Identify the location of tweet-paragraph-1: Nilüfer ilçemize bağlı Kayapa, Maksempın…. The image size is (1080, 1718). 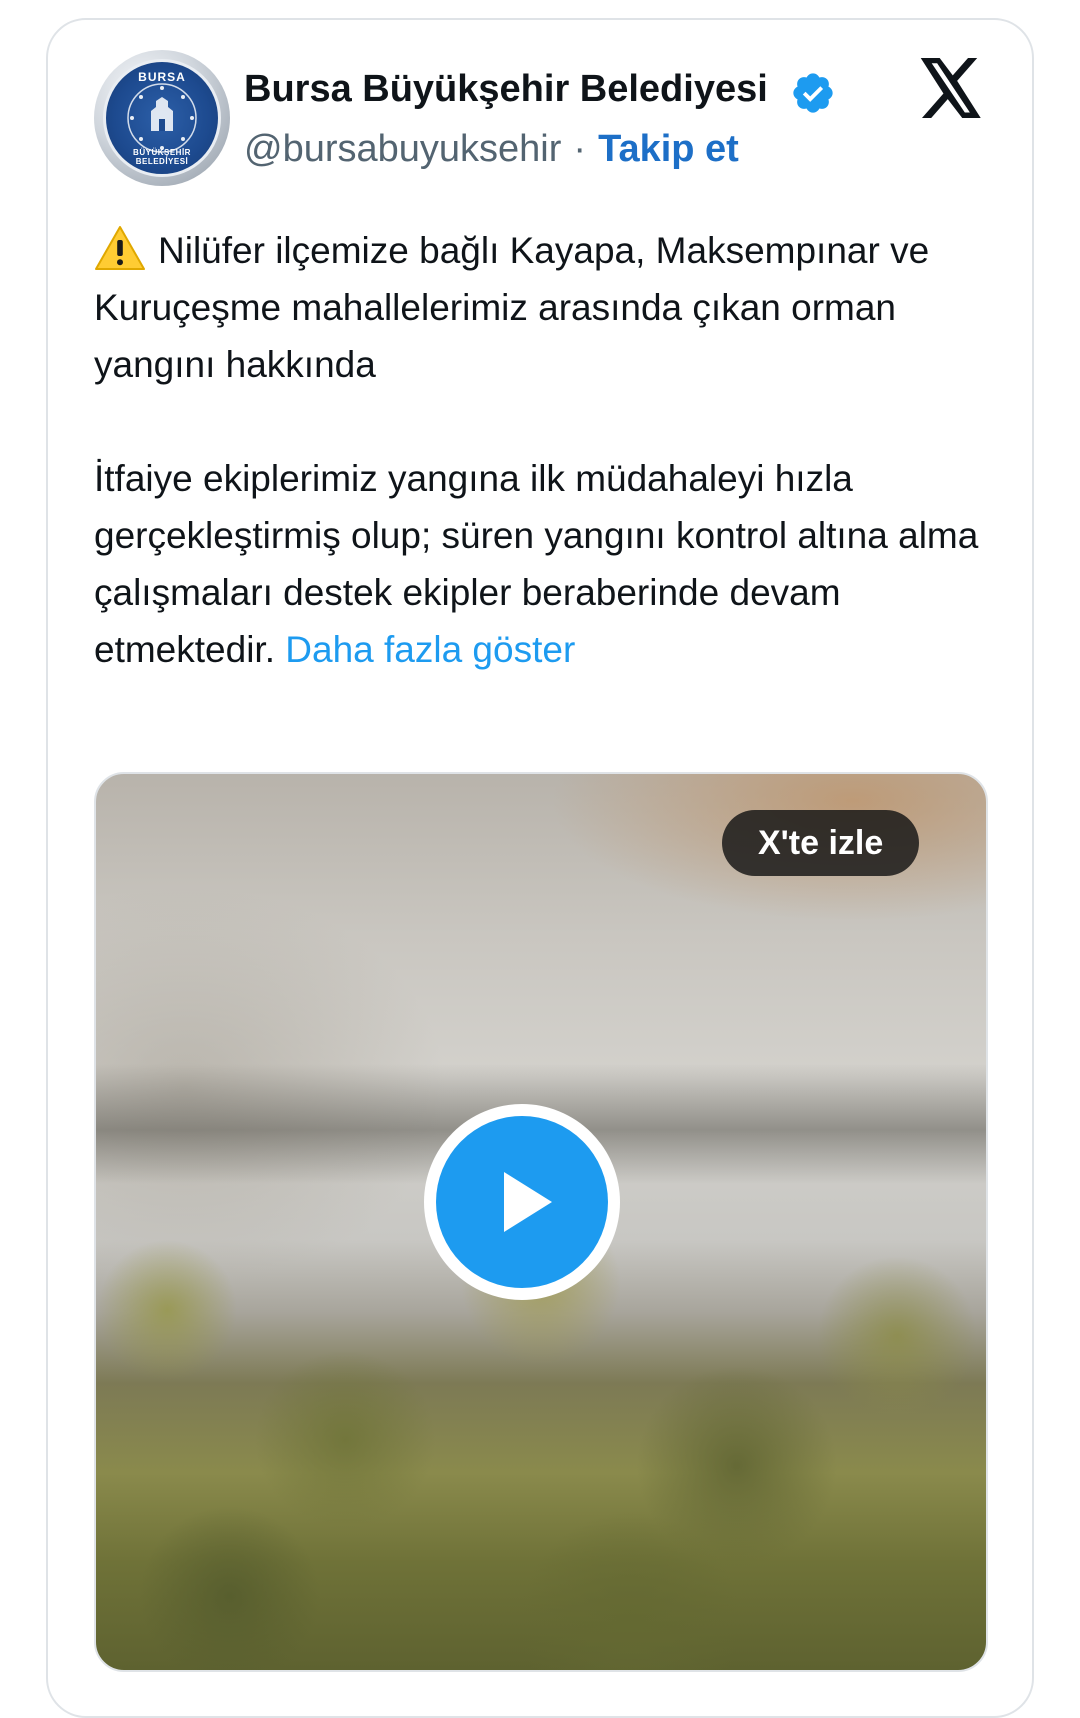
(544, 307).